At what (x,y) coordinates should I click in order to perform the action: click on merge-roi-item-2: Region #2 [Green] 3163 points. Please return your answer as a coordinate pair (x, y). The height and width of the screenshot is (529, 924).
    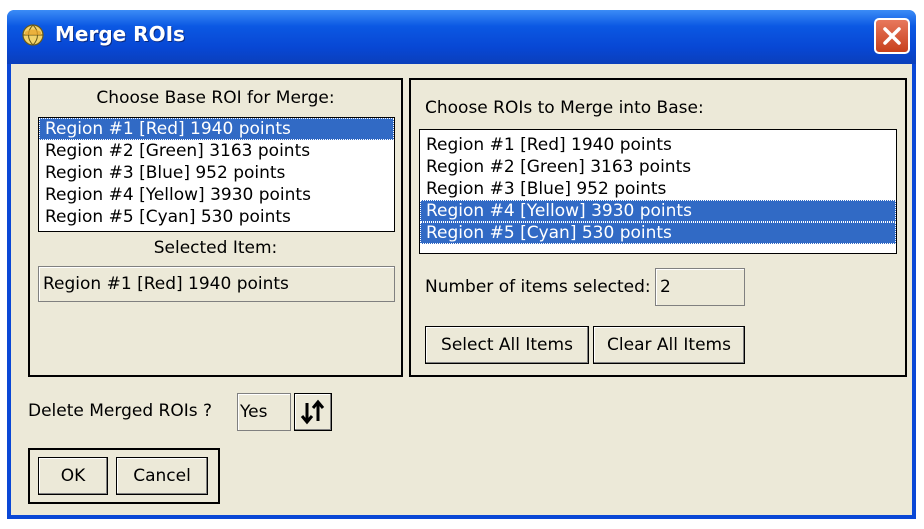
    Looking at the image, I should click on (658, 167).